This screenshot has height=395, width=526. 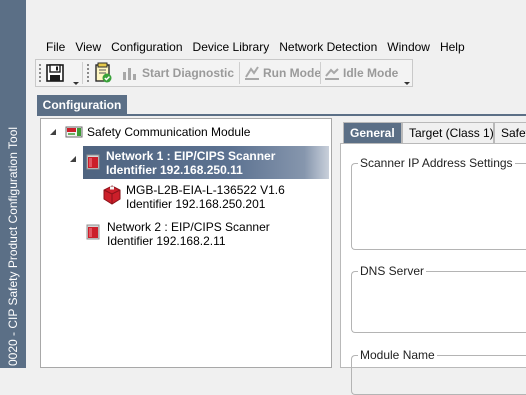 I want to click on tab-configuration: Configuration, so click(x=82, y=105).